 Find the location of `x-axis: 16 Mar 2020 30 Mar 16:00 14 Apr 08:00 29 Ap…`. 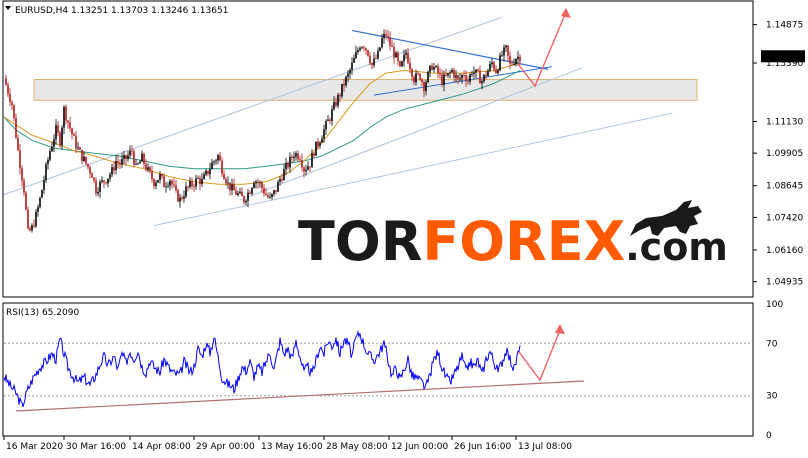

x-axis: 16 Mar 2020 30 Mar 16:00 14 Apr 08:00 29 Ap… is located at coordinates (287, 444).